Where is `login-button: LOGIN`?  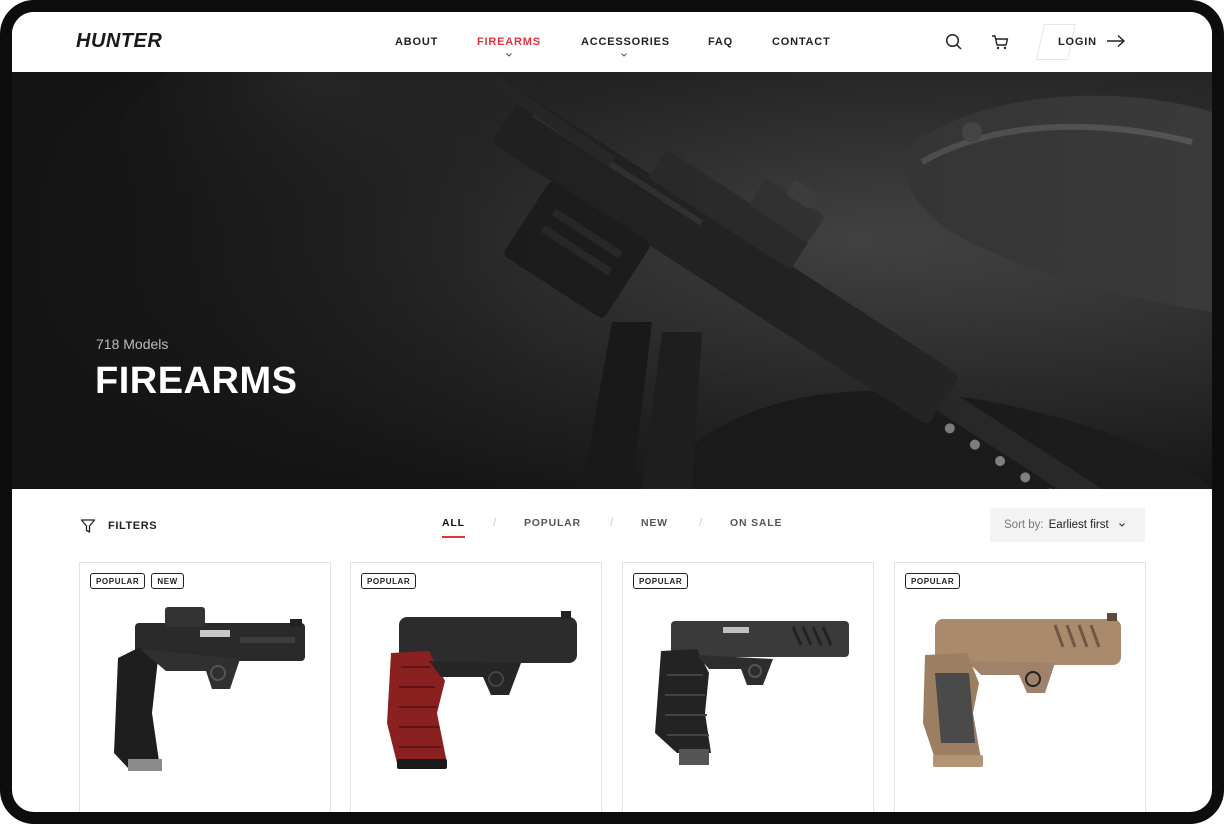 login-button: LOGIN is located at coordinates (1077, 42).